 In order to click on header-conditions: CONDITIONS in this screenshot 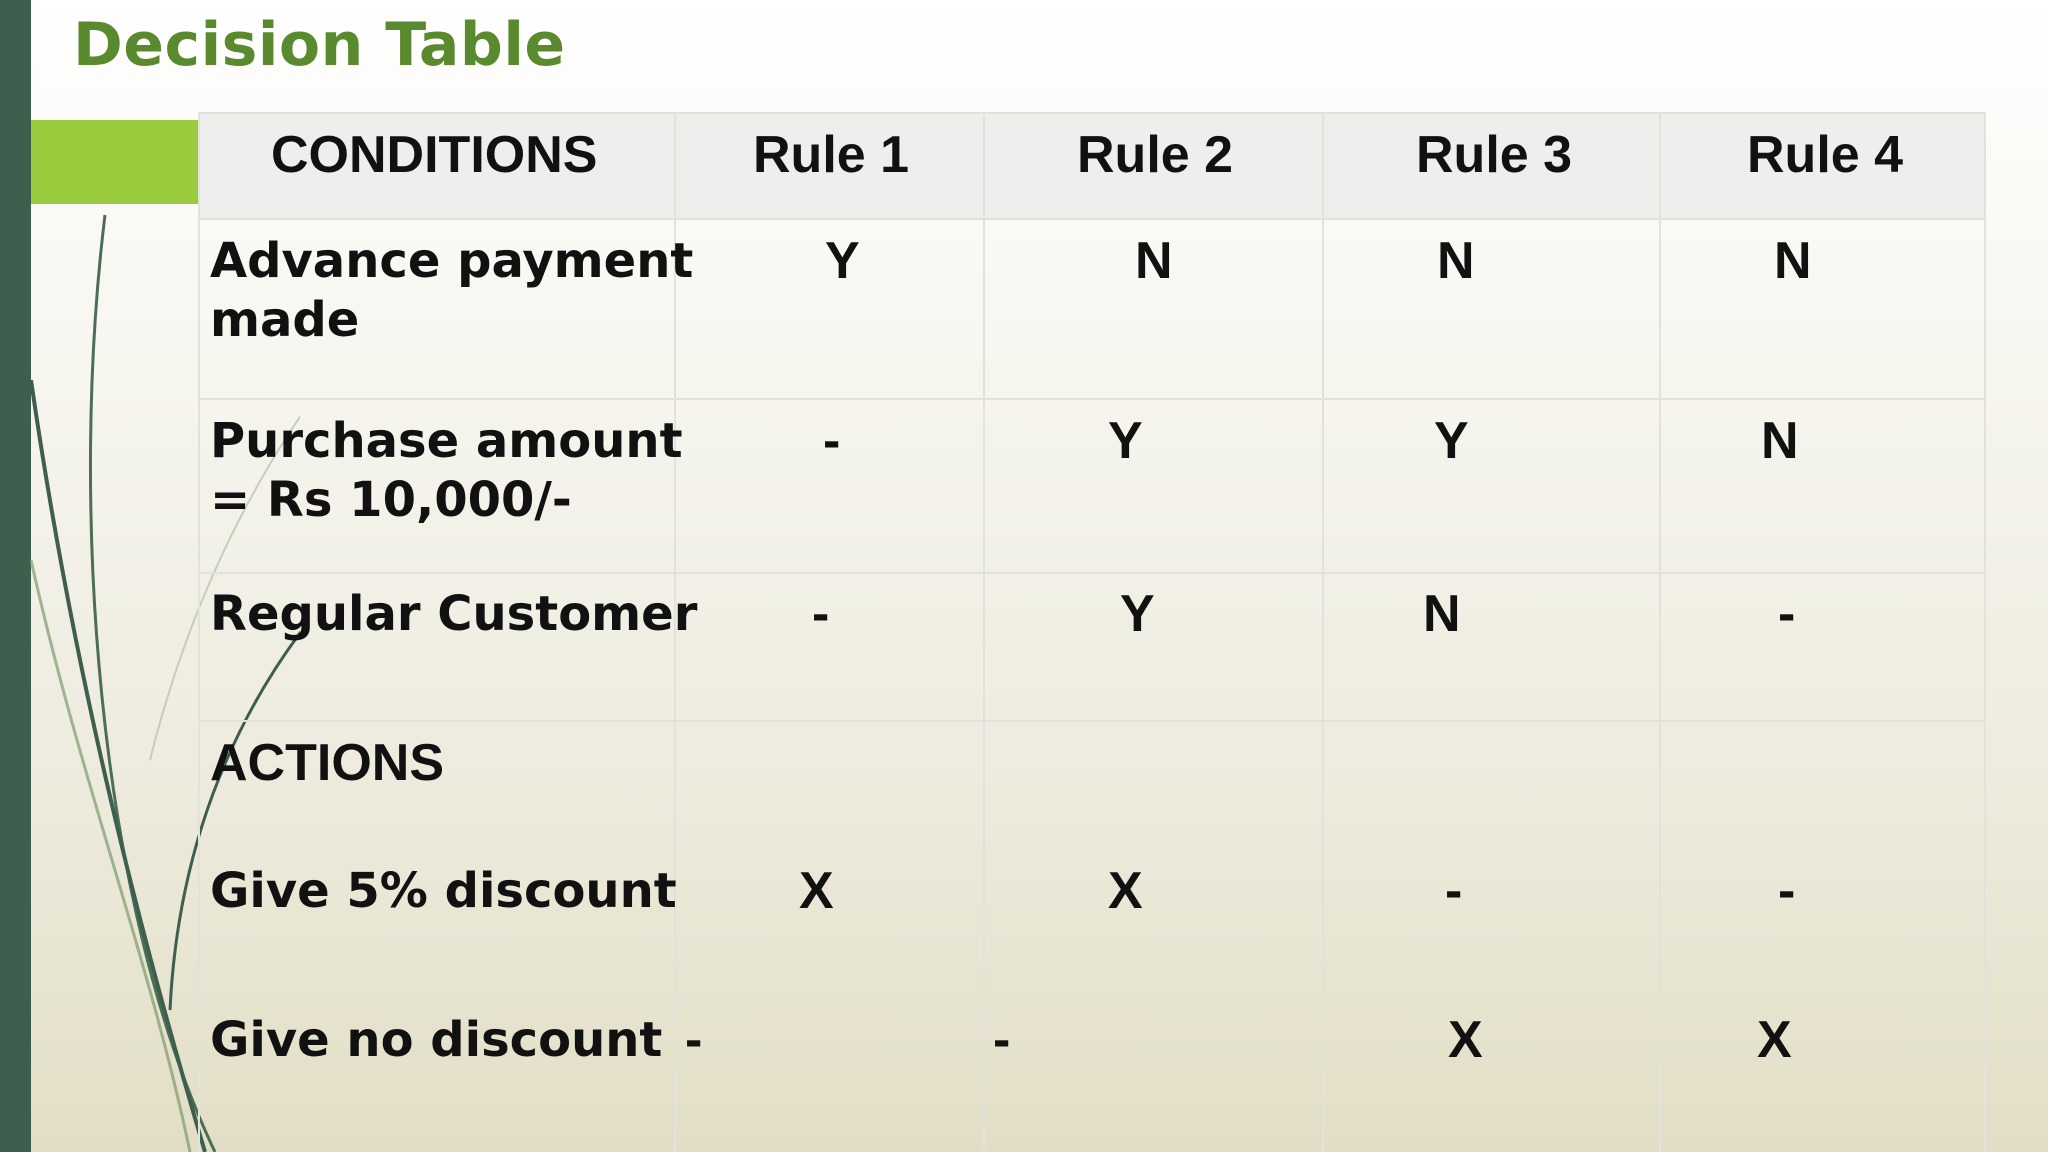, I will do `click(434, 155)`.